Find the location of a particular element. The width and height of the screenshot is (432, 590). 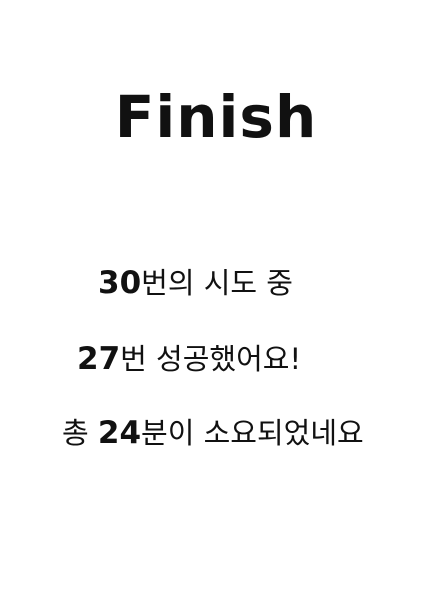

time-minutes: 24 is located at coordinates (119, 433).